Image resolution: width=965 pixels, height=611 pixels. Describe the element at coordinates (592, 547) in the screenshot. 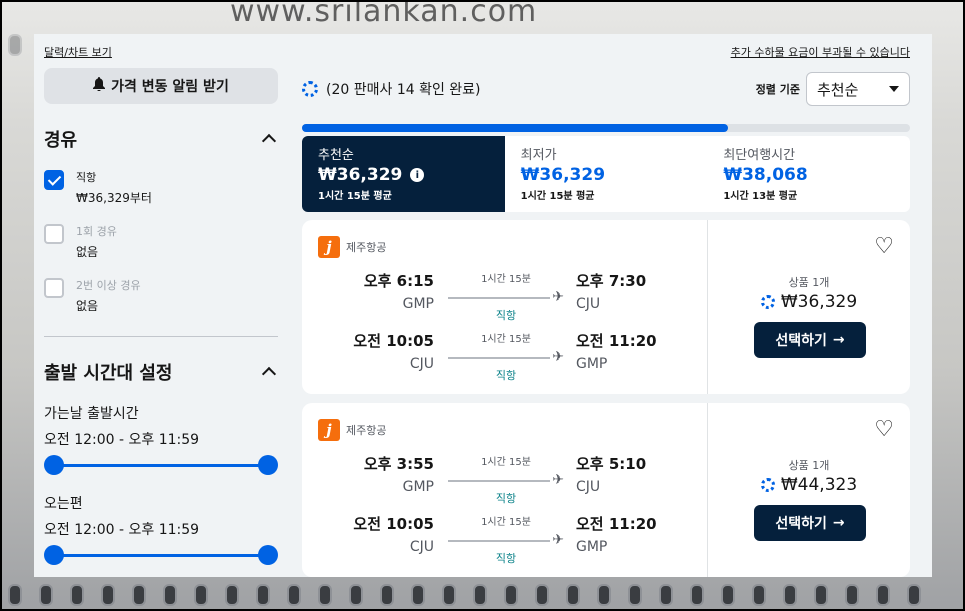

I see `arrival-airport: GMP` at that location.